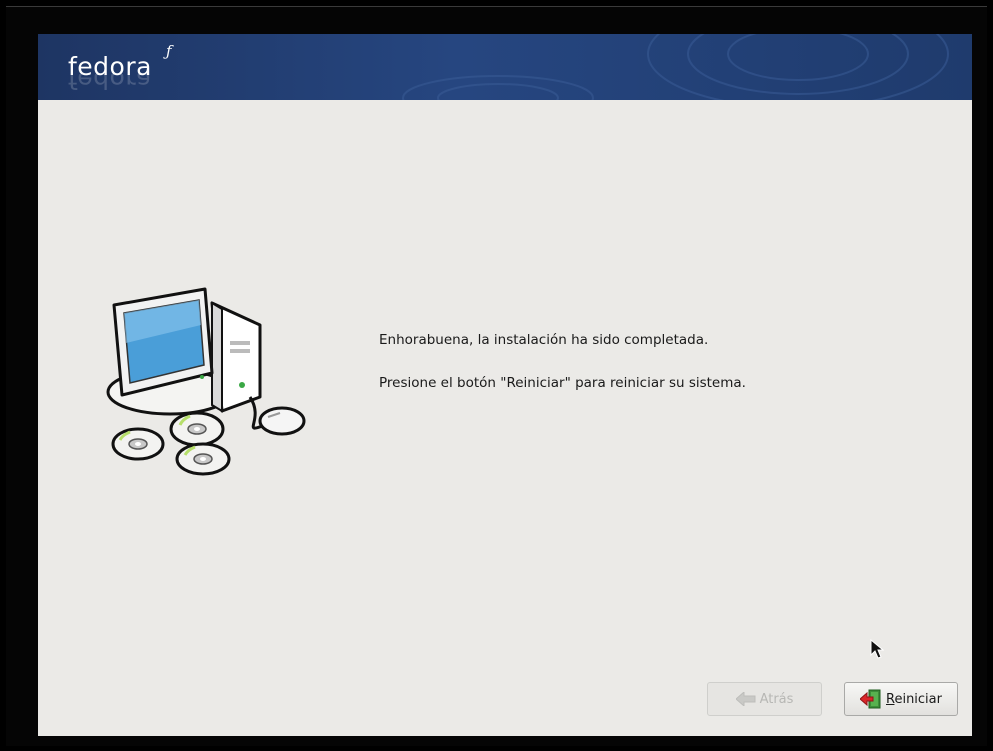 The image size is (993, 751). I want to click on computer-with-discs-icon, so click(206, 381).